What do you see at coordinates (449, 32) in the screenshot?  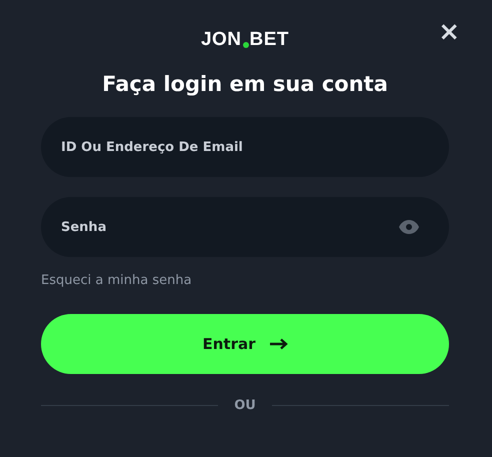 I see `close-button: ×` at bounding box center [449, 32].